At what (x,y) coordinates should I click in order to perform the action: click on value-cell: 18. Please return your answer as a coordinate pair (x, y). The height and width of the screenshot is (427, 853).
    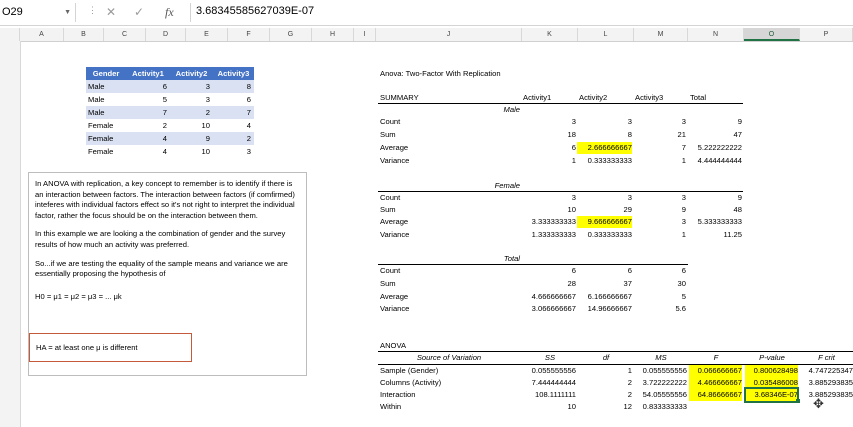
    Looking at the image, I should click on (548, 135).